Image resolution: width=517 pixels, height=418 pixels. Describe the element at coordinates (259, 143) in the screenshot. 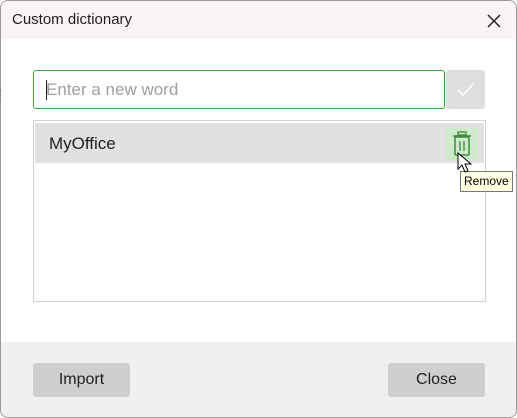

I see `list-item: MyOffice` at that location.